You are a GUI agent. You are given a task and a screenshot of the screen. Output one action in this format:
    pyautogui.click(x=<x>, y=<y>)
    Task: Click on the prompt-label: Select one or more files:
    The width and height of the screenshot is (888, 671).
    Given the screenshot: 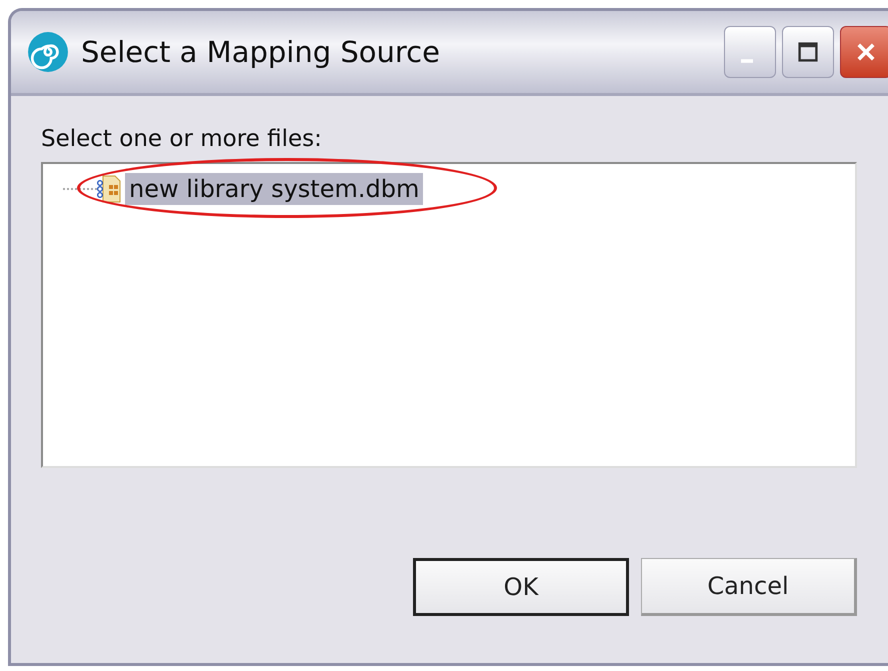 What is the action you would take?
    pyautogui.click(x=182, y=139)
    